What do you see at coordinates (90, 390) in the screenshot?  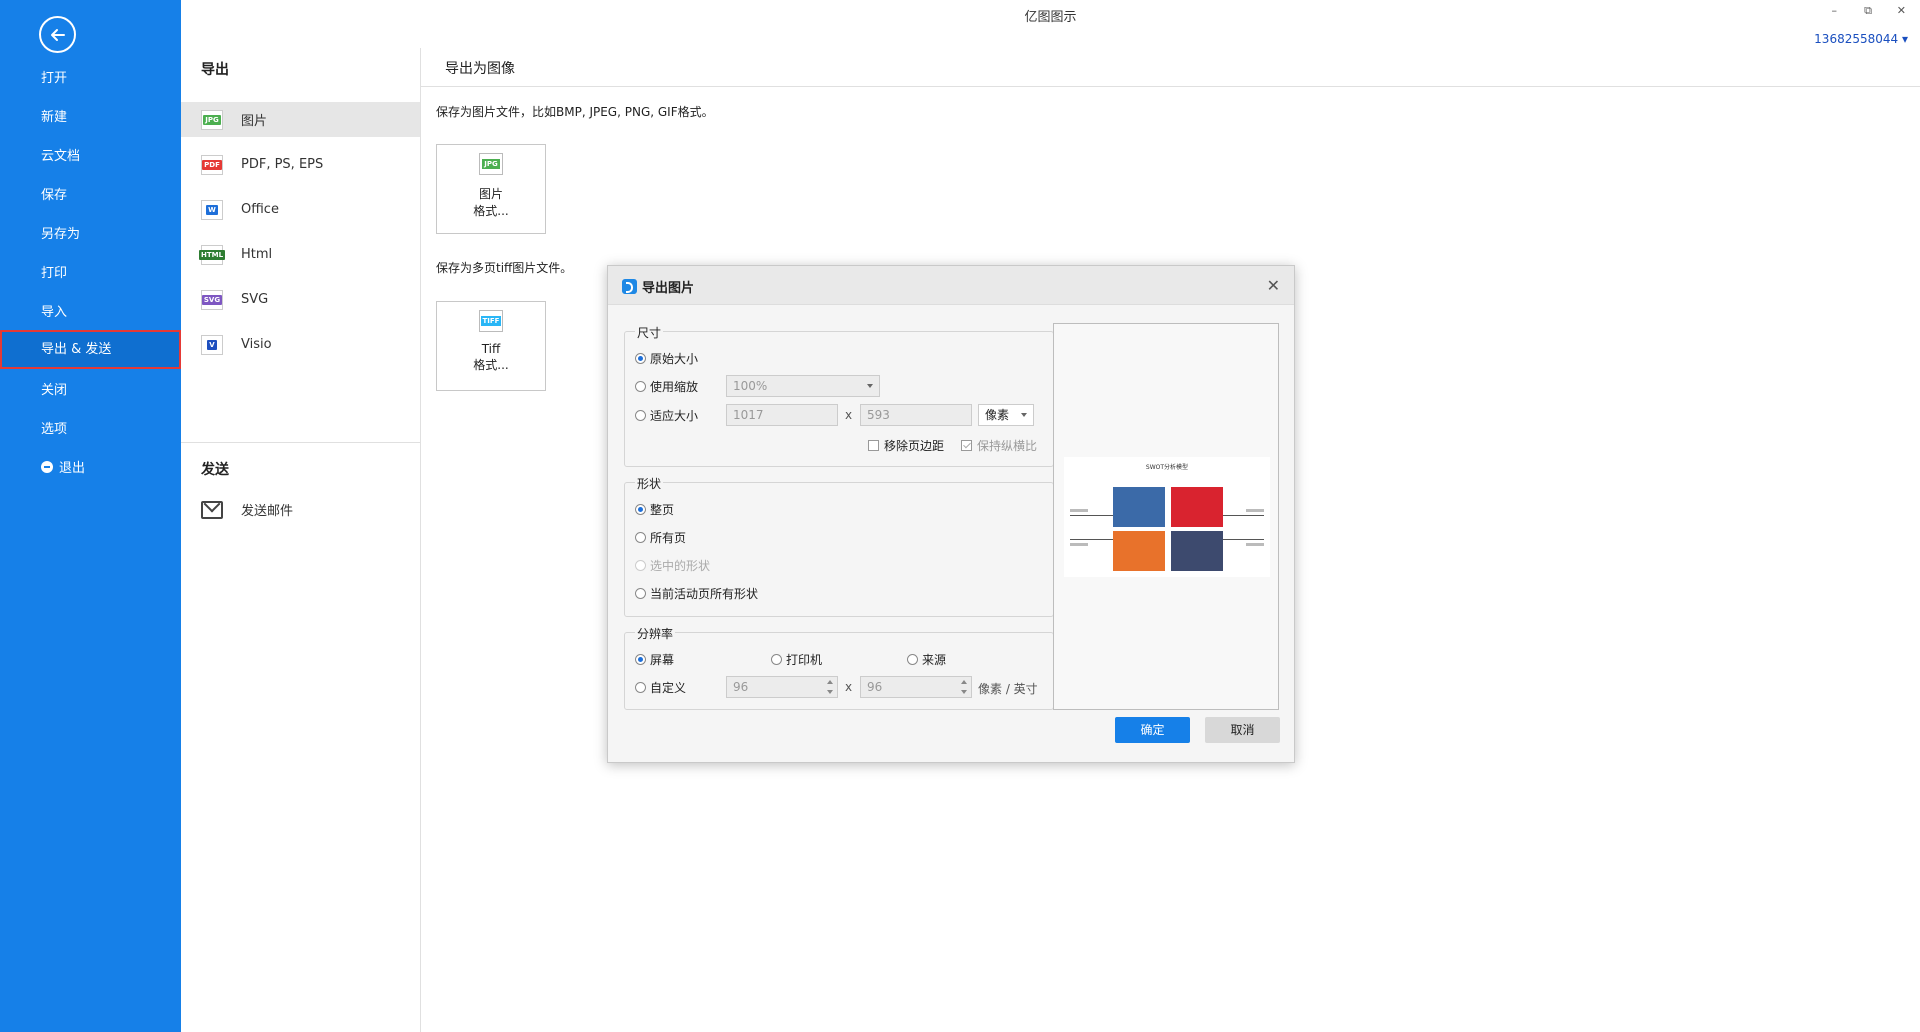 I see `sidebar-item-close: 关闭` at bounding box center [90, 390].